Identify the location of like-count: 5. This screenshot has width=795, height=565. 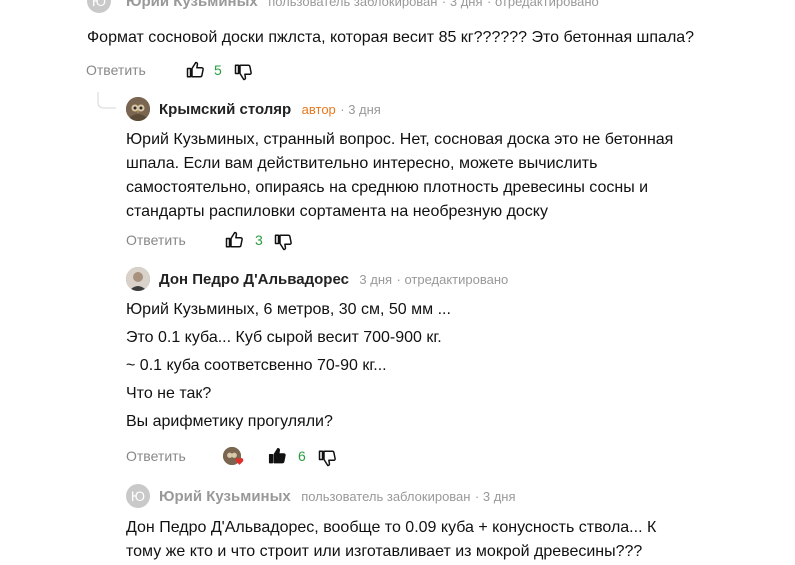
(218, 70).